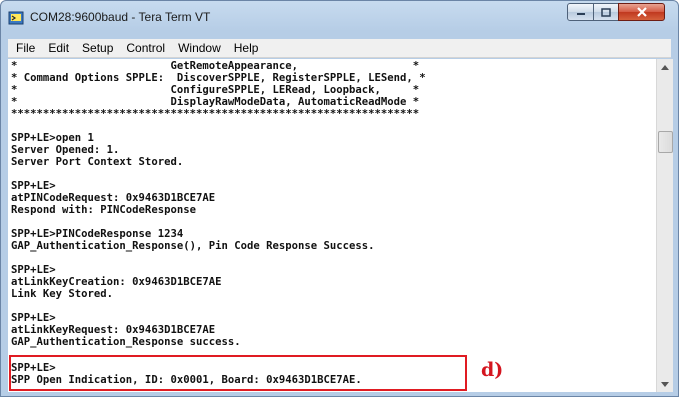 Image resolution: width=679 pixels, height=397 pixels. Describe the element at coordinates (103, 210) in the screenshot. I see `terminal-line: Respond with: PINCodeResponse` at that location.